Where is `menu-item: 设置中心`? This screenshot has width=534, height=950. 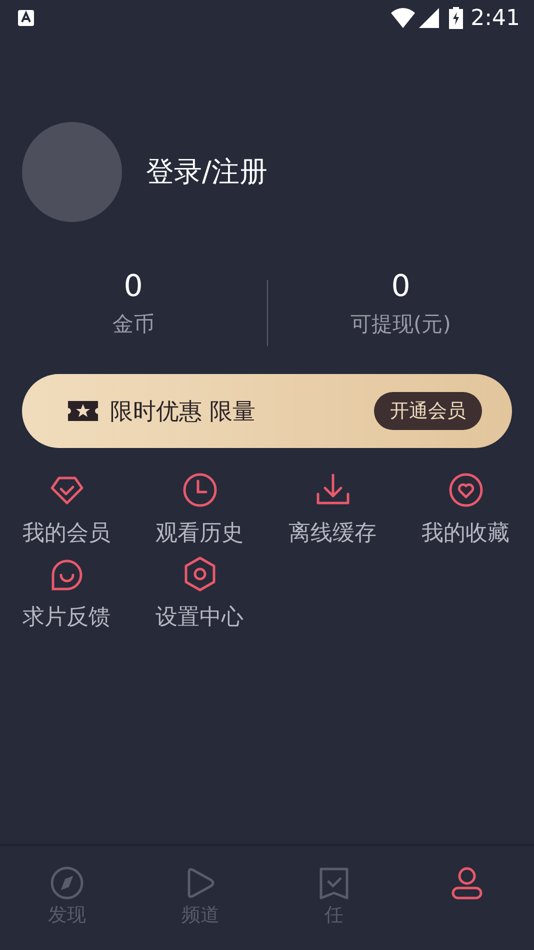
menu-item: 设置中心 is located at coordinates (200, 617).